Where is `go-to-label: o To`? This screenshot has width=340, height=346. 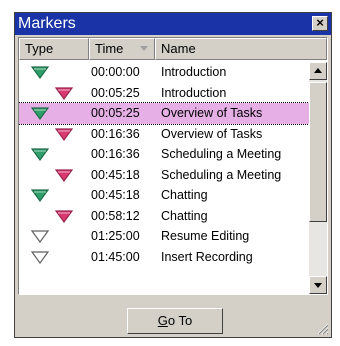
go-to-label: o To is located at coordinates (180, 320).